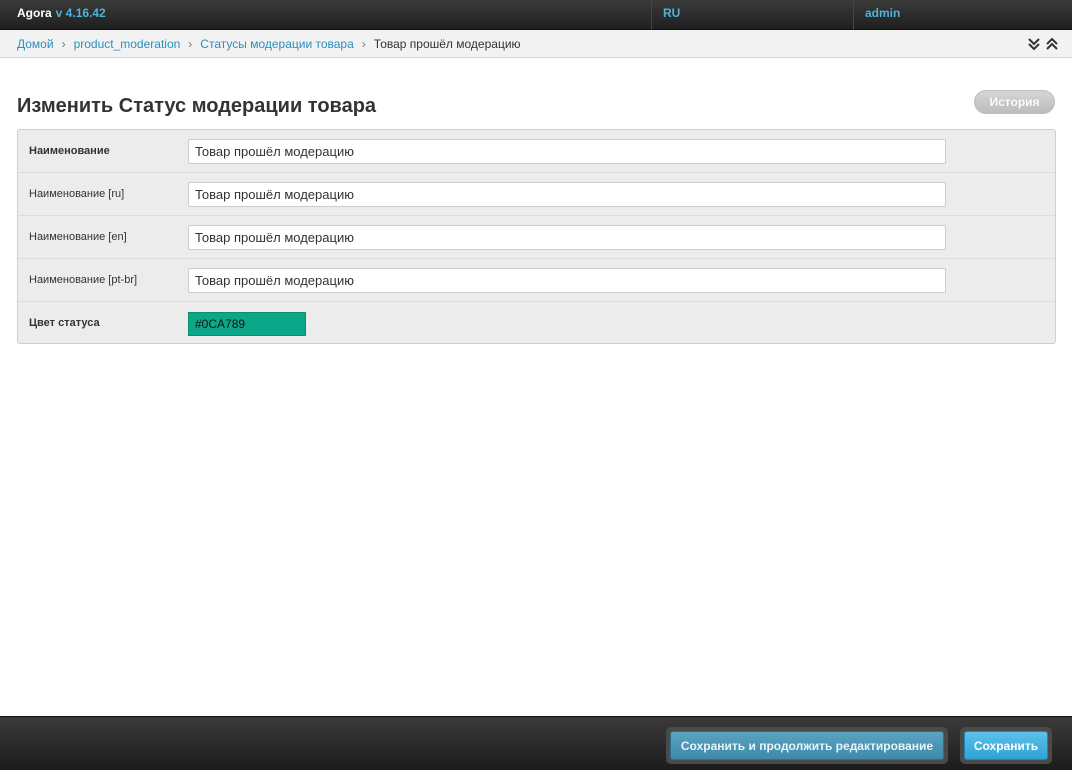 This screenshot has width=1072, height=770. I want to click on top-bar: Agora v 4.16.42 RU admin, so click(536, 15).